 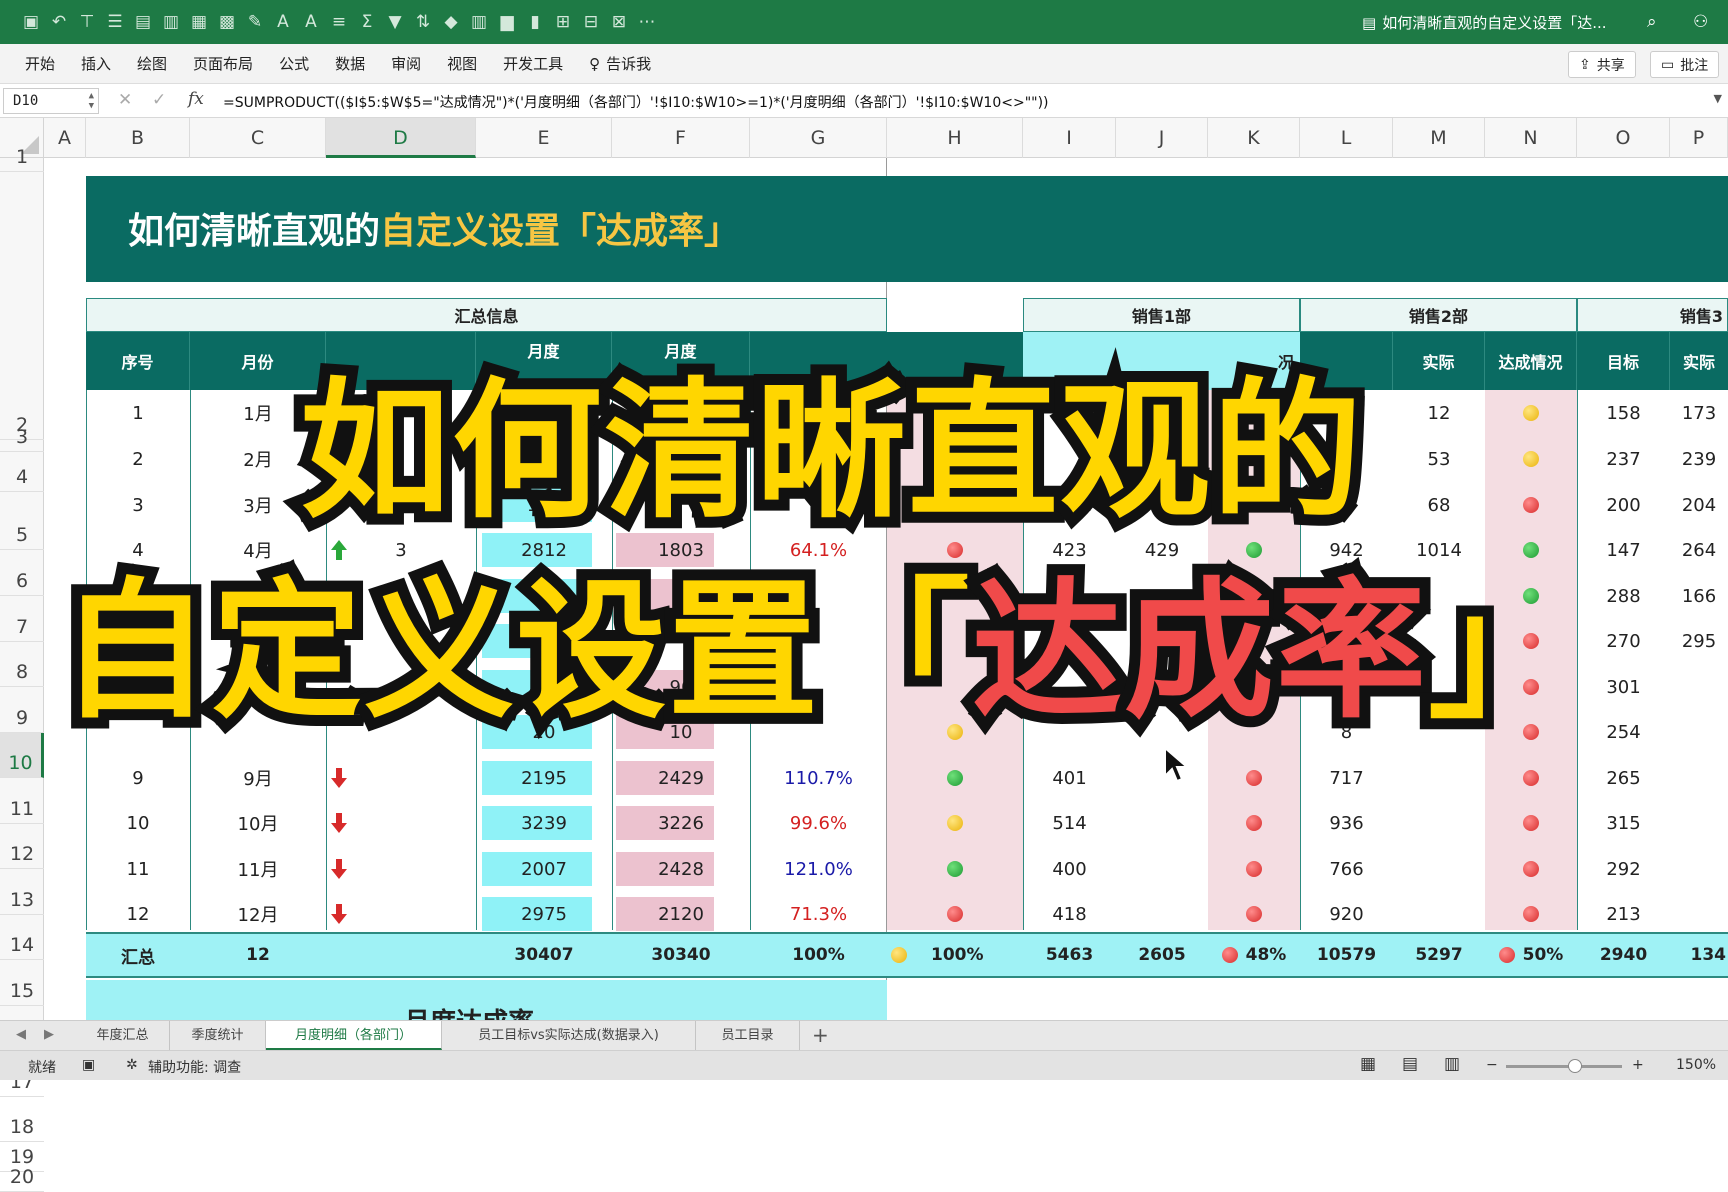 I want to click on cell-g: 99.6%, so click(x=818, y=823).